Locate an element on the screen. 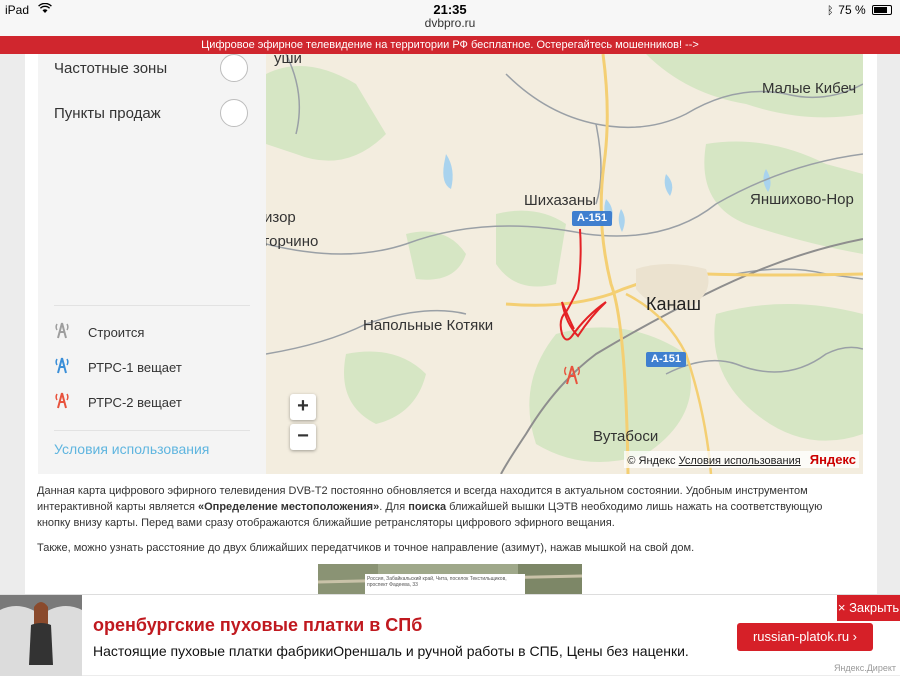 The width and height of the screenshot is (900, 676). route-marker is located at coordinates (583, 284).